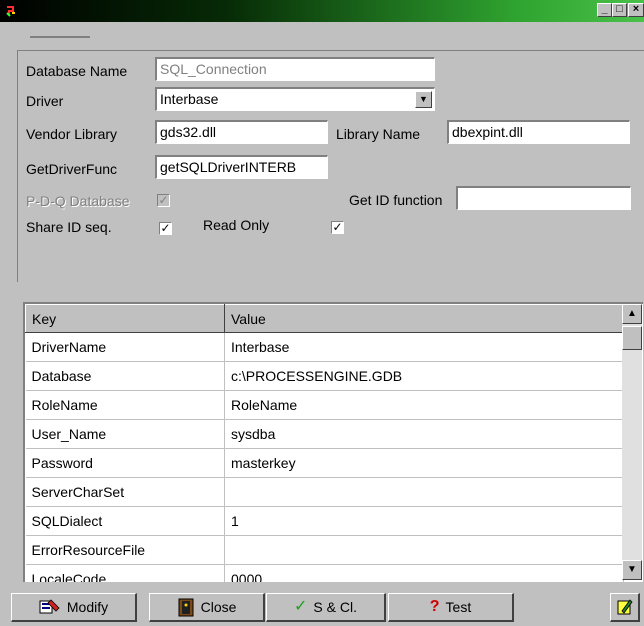  I want to click on database-name-label: Database Name, so click(77, 71).